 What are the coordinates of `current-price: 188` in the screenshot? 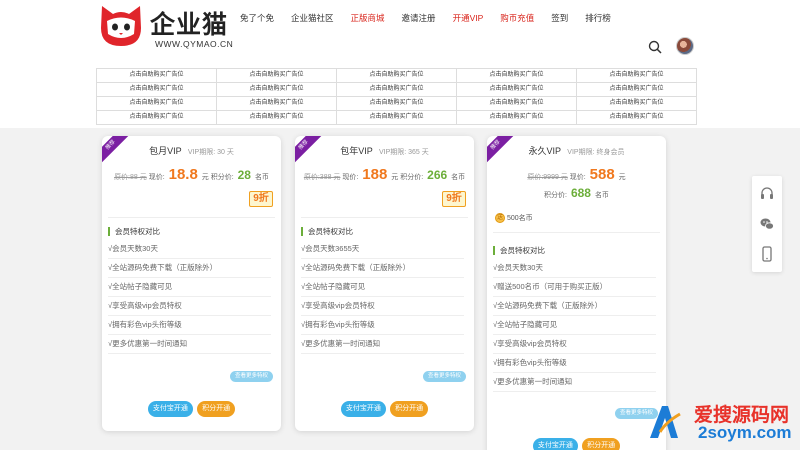 It's located at (375, 174).